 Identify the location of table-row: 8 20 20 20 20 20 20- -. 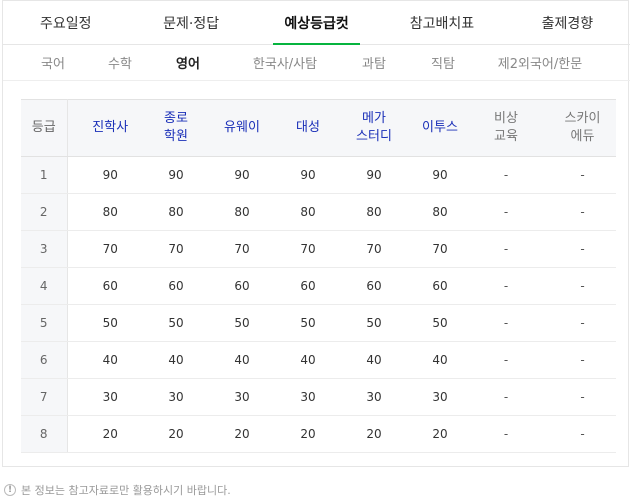
(318, 434).